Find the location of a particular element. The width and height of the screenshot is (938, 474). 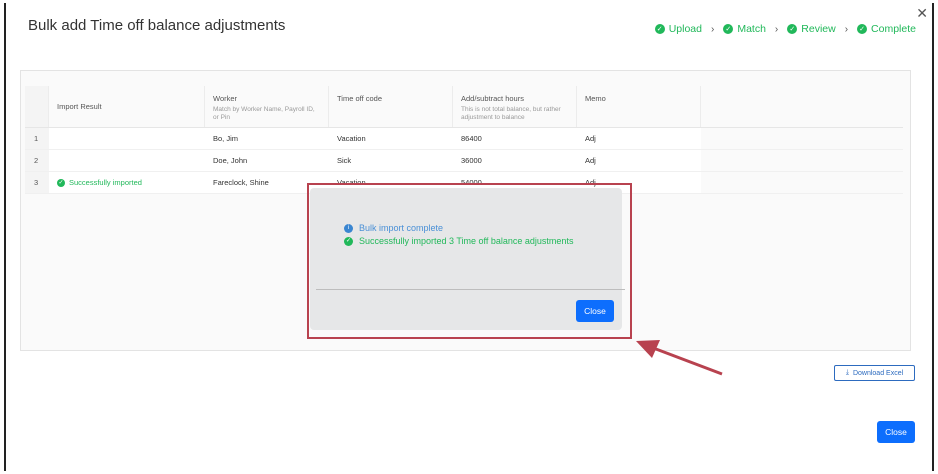

row-number: 1 is located at coordinates (37, 138).